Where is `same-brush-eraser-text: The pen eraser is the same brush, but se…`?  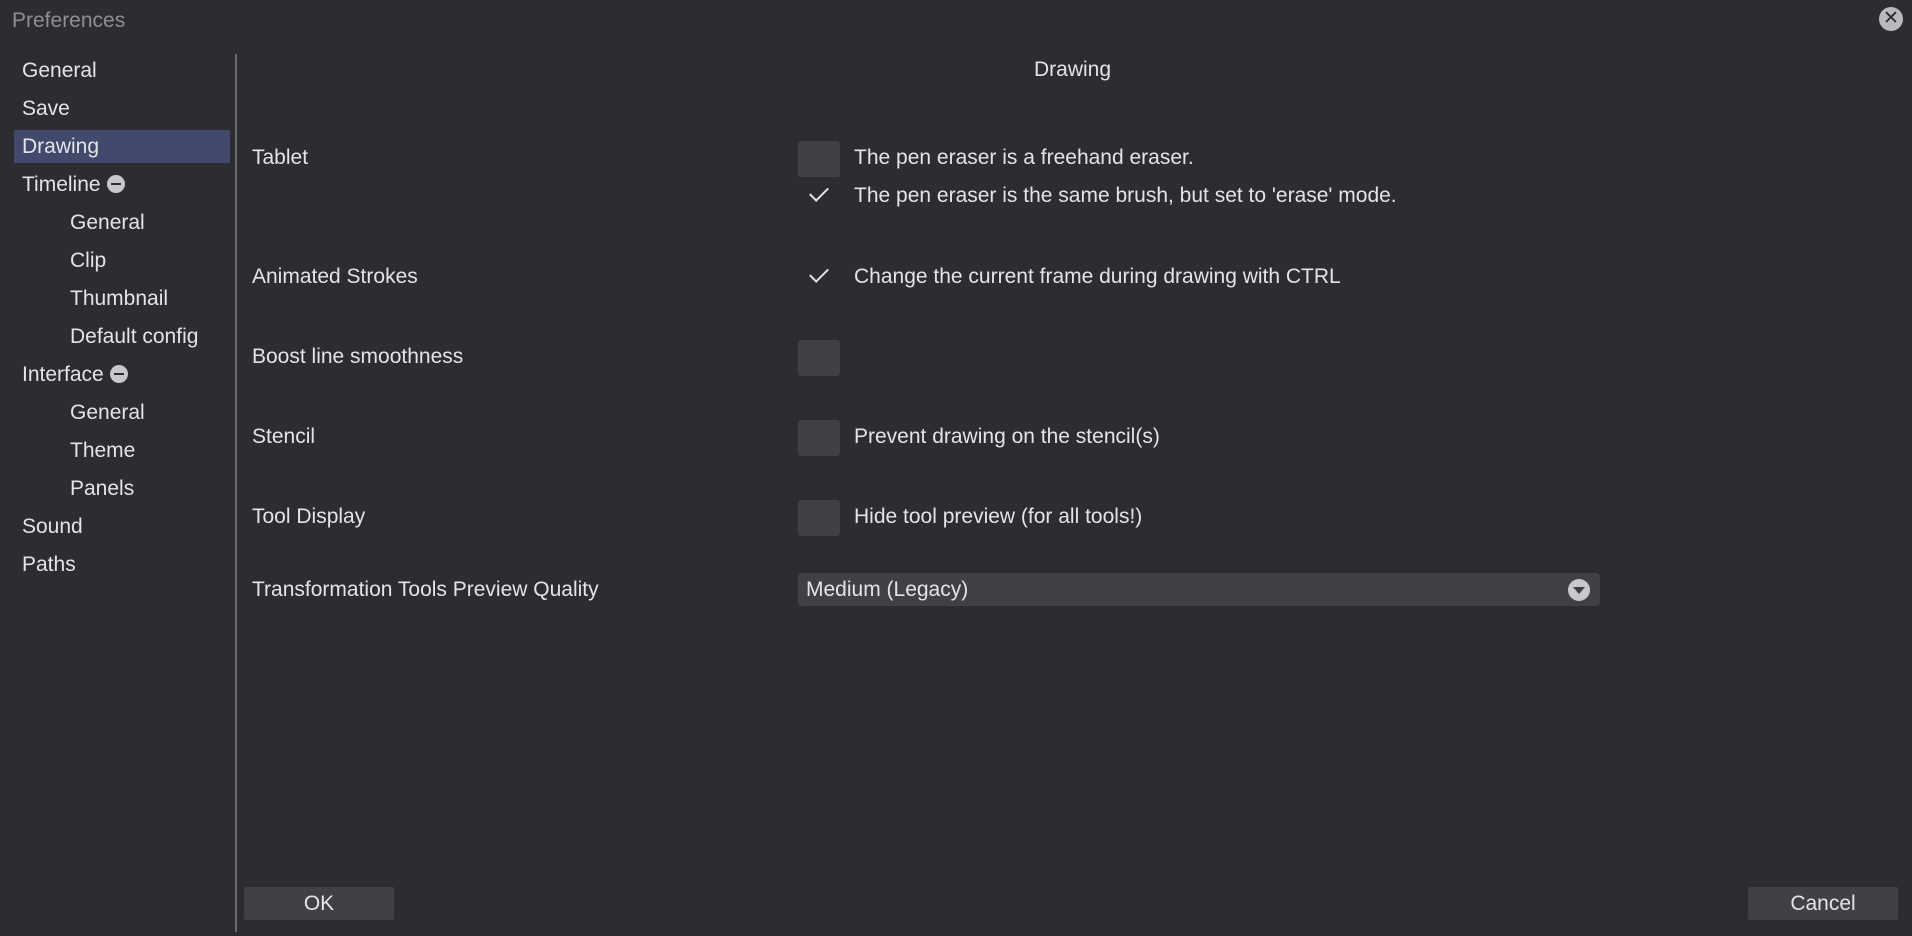 same-brush-eraser-text: The pen eraser is the same brush, but se… is located at coordinates (1125, 195).